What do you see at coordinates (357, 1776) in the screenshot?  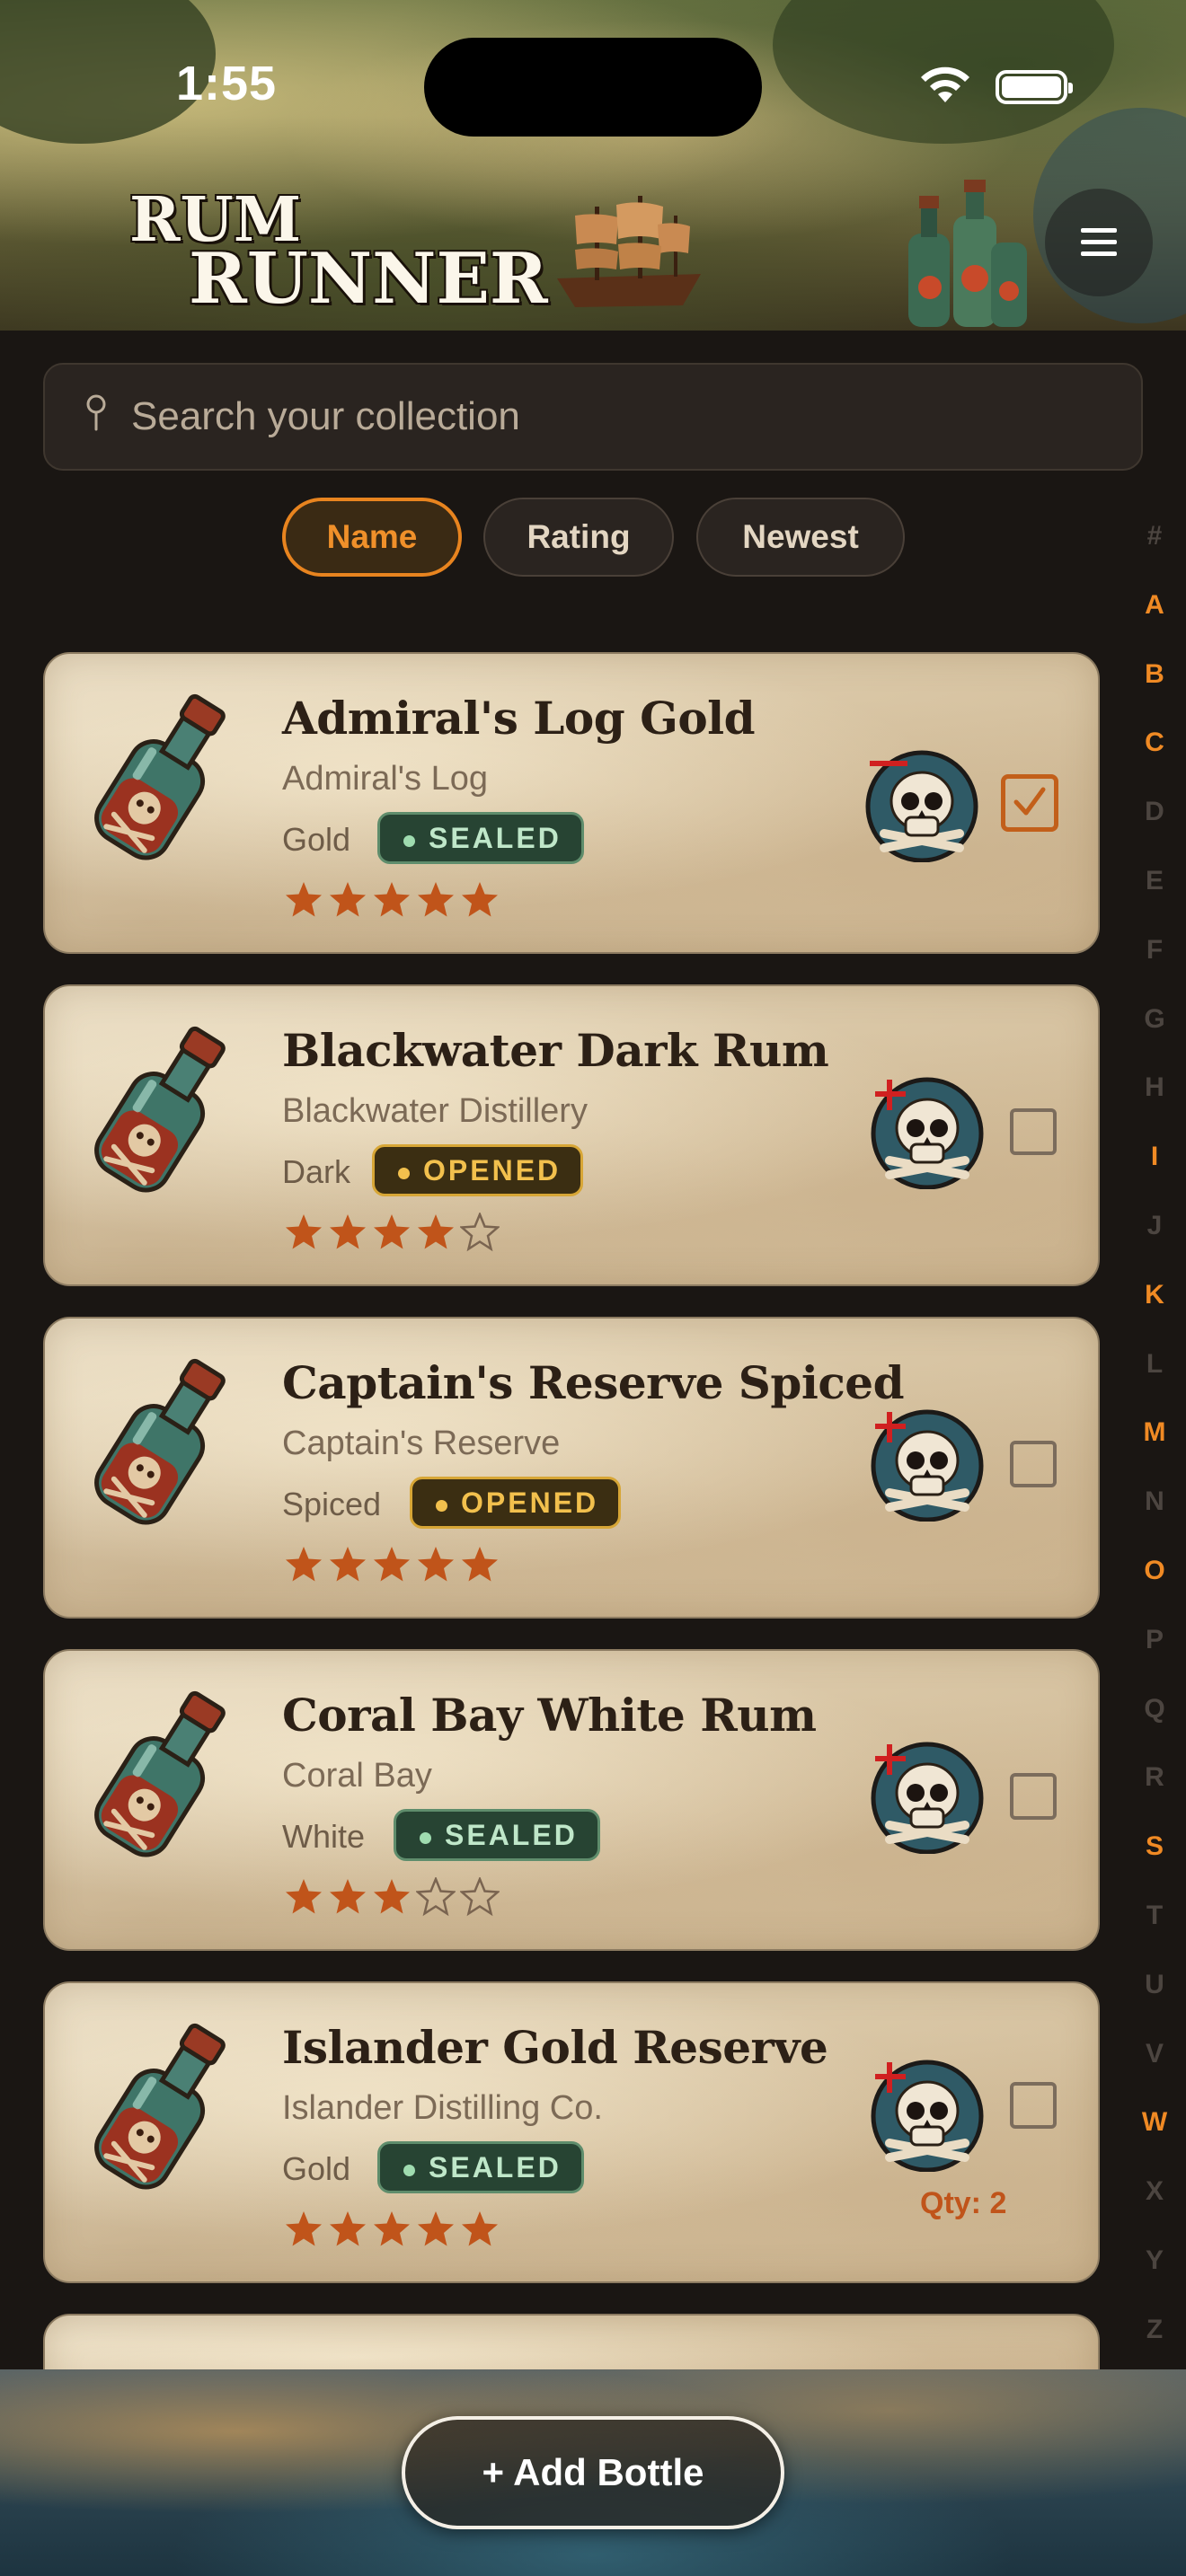 I see `bottle-producer: Coral Bay` at bounding box center [357, 1776].